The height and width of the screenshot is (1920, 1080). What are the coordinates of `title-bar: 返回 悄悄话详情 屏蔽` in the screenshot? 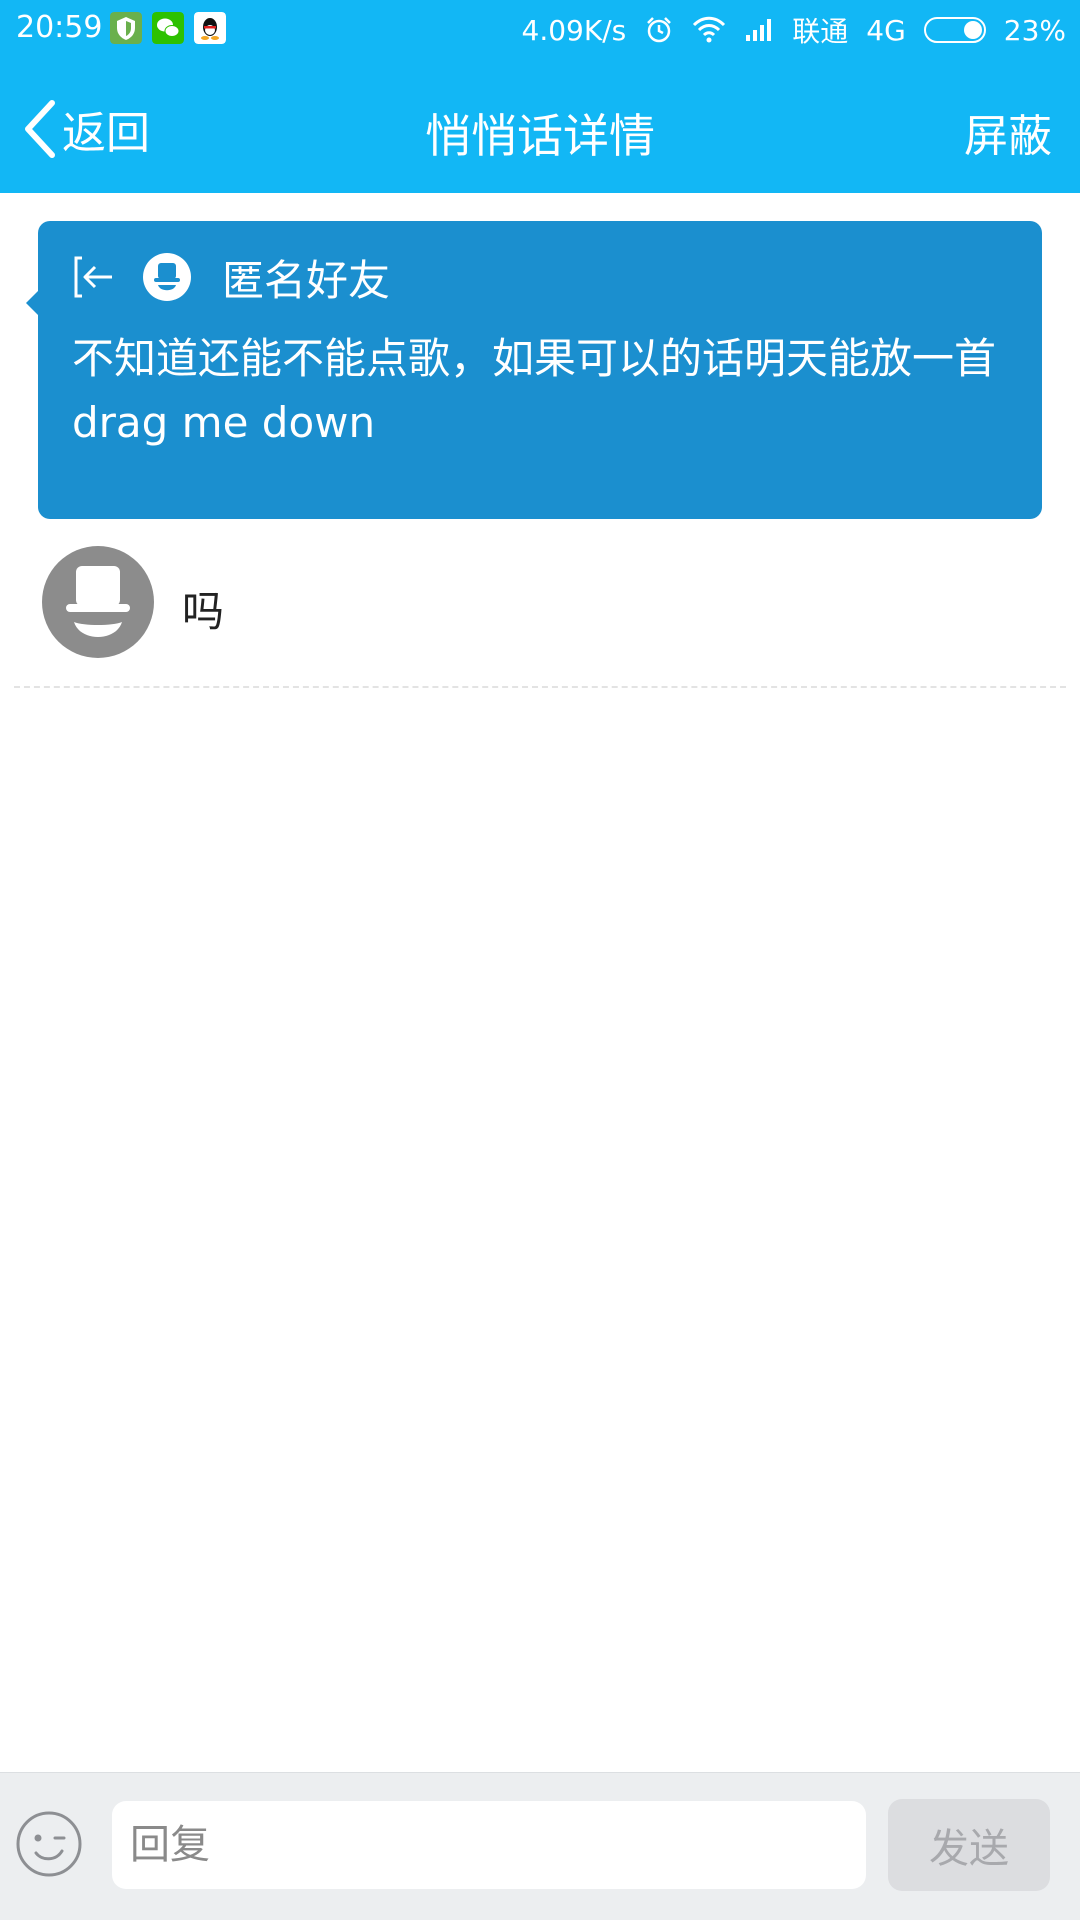 It's located at (540, 125).